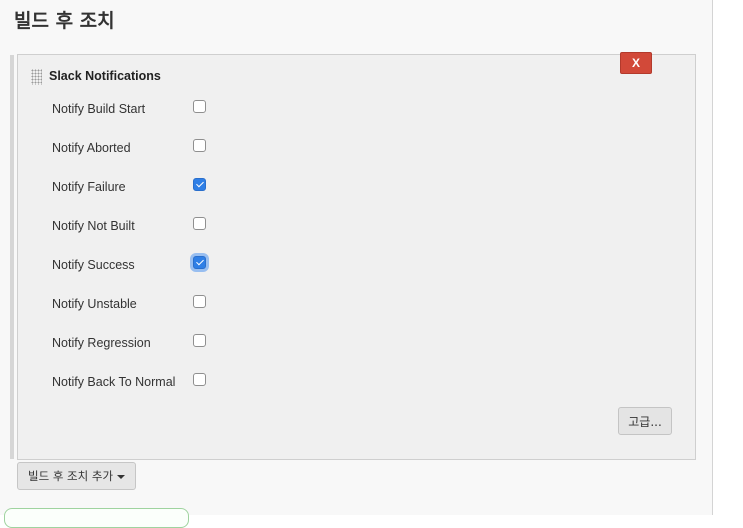 The height and width of the screenshot is (528, 743). Describe the element at coordinates (105, 76) in the screenshot. I see `panel-title: Slack Notifications` at that location.